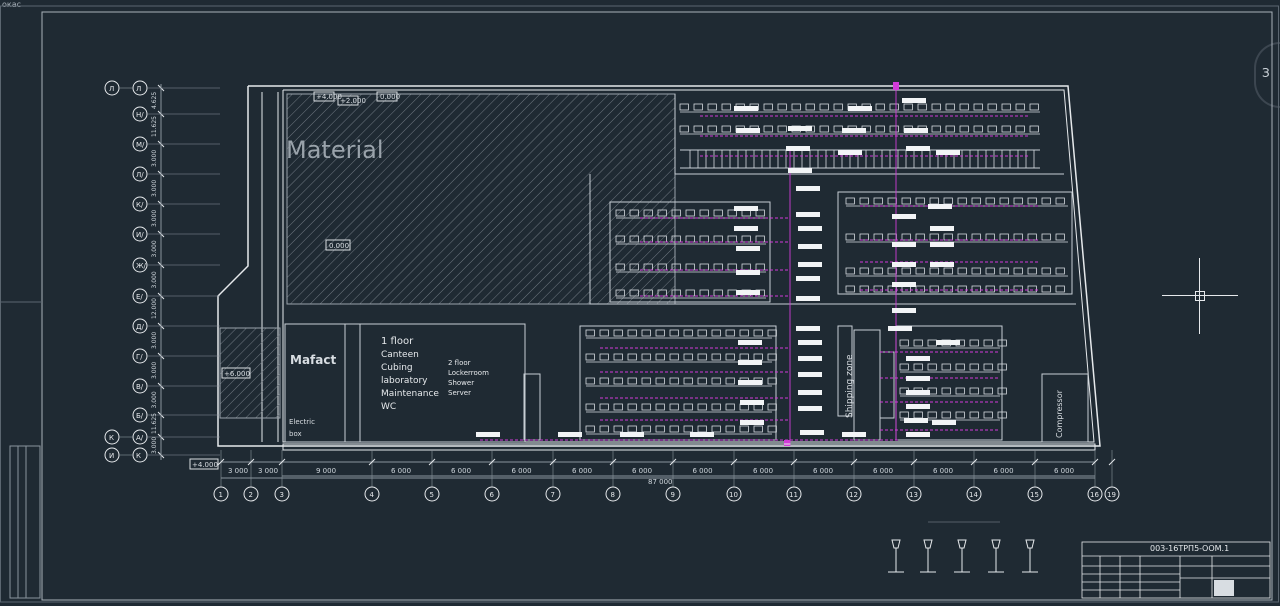  Describe the element at coordinates (154, 308) in the screenshot. I see `row-spacing-7: 12.000` at that location.